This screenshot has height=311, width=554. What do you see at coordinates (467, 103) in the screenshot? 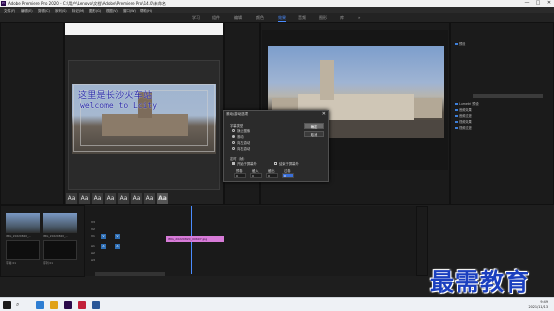
I see `tree-item-lumetri: Lumetri 预设` at bounding box center [467, 103].